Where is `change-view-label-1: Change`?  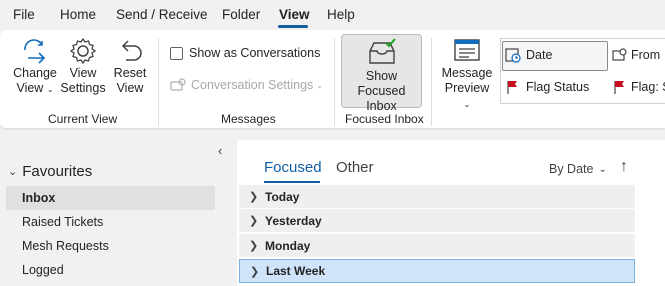
change-view-label-1: Change is located at coordinates (35, 73).